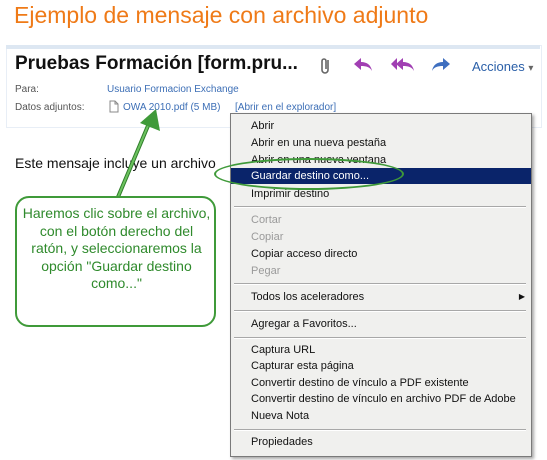 The width and height of the screenshot is (547, 460). I want to click on menu-item-copy-shortcut: Copiar acceso directo, so click(381, 254).